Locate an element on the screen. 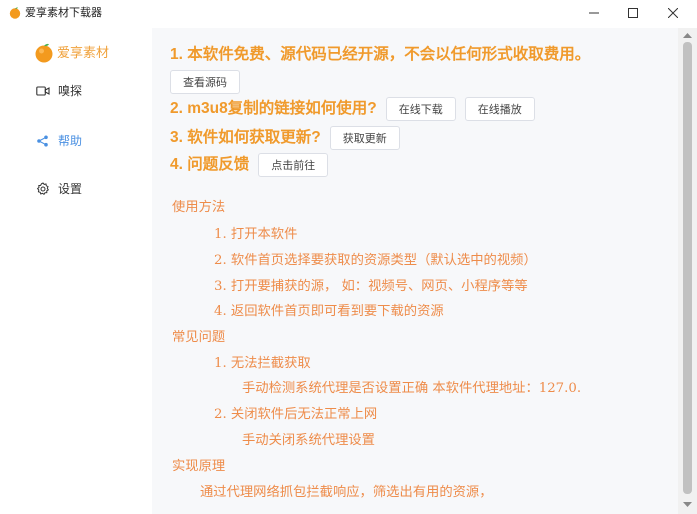 Image resolution: width=697 pixels, height=514 pixels. scroll-thumb is located at coordinates (687, 268).